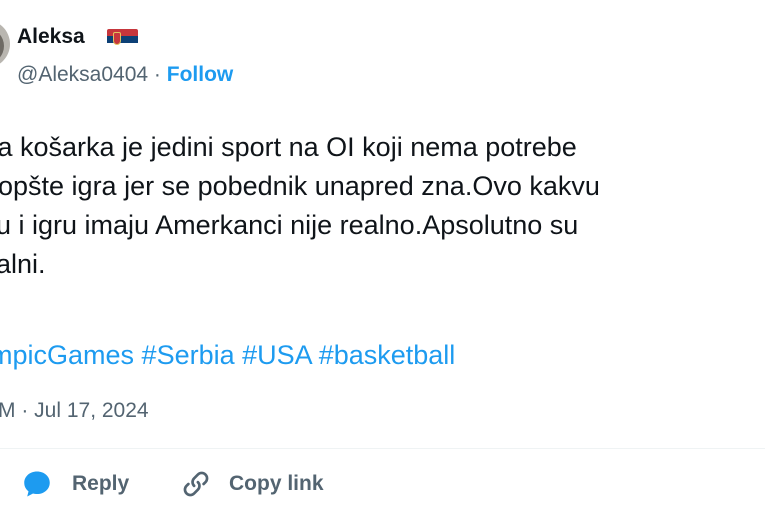 This screenshot has height=510, width=765. What do you see at coordinates (101, 483) in the screenshot?
I see `reply-label: Reply` at bounding box center [101, 483].